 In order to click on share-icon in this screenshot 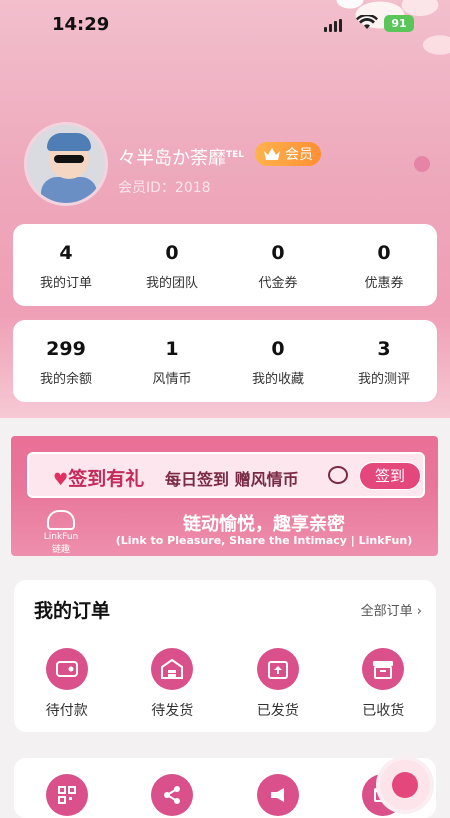, I will do `click(172, 795)`.